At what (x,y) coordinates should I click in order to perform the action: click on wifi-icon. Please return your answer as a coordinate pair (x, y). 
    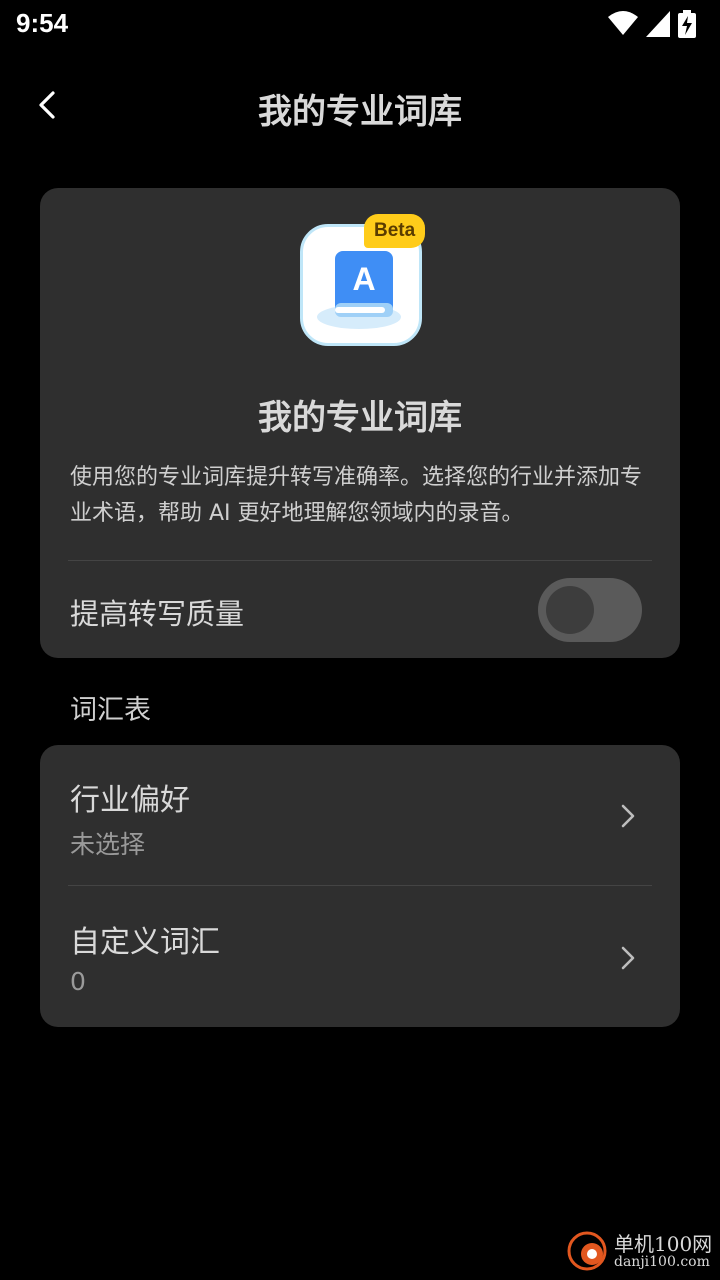
    Looking at the image, I should click on (623, 24).